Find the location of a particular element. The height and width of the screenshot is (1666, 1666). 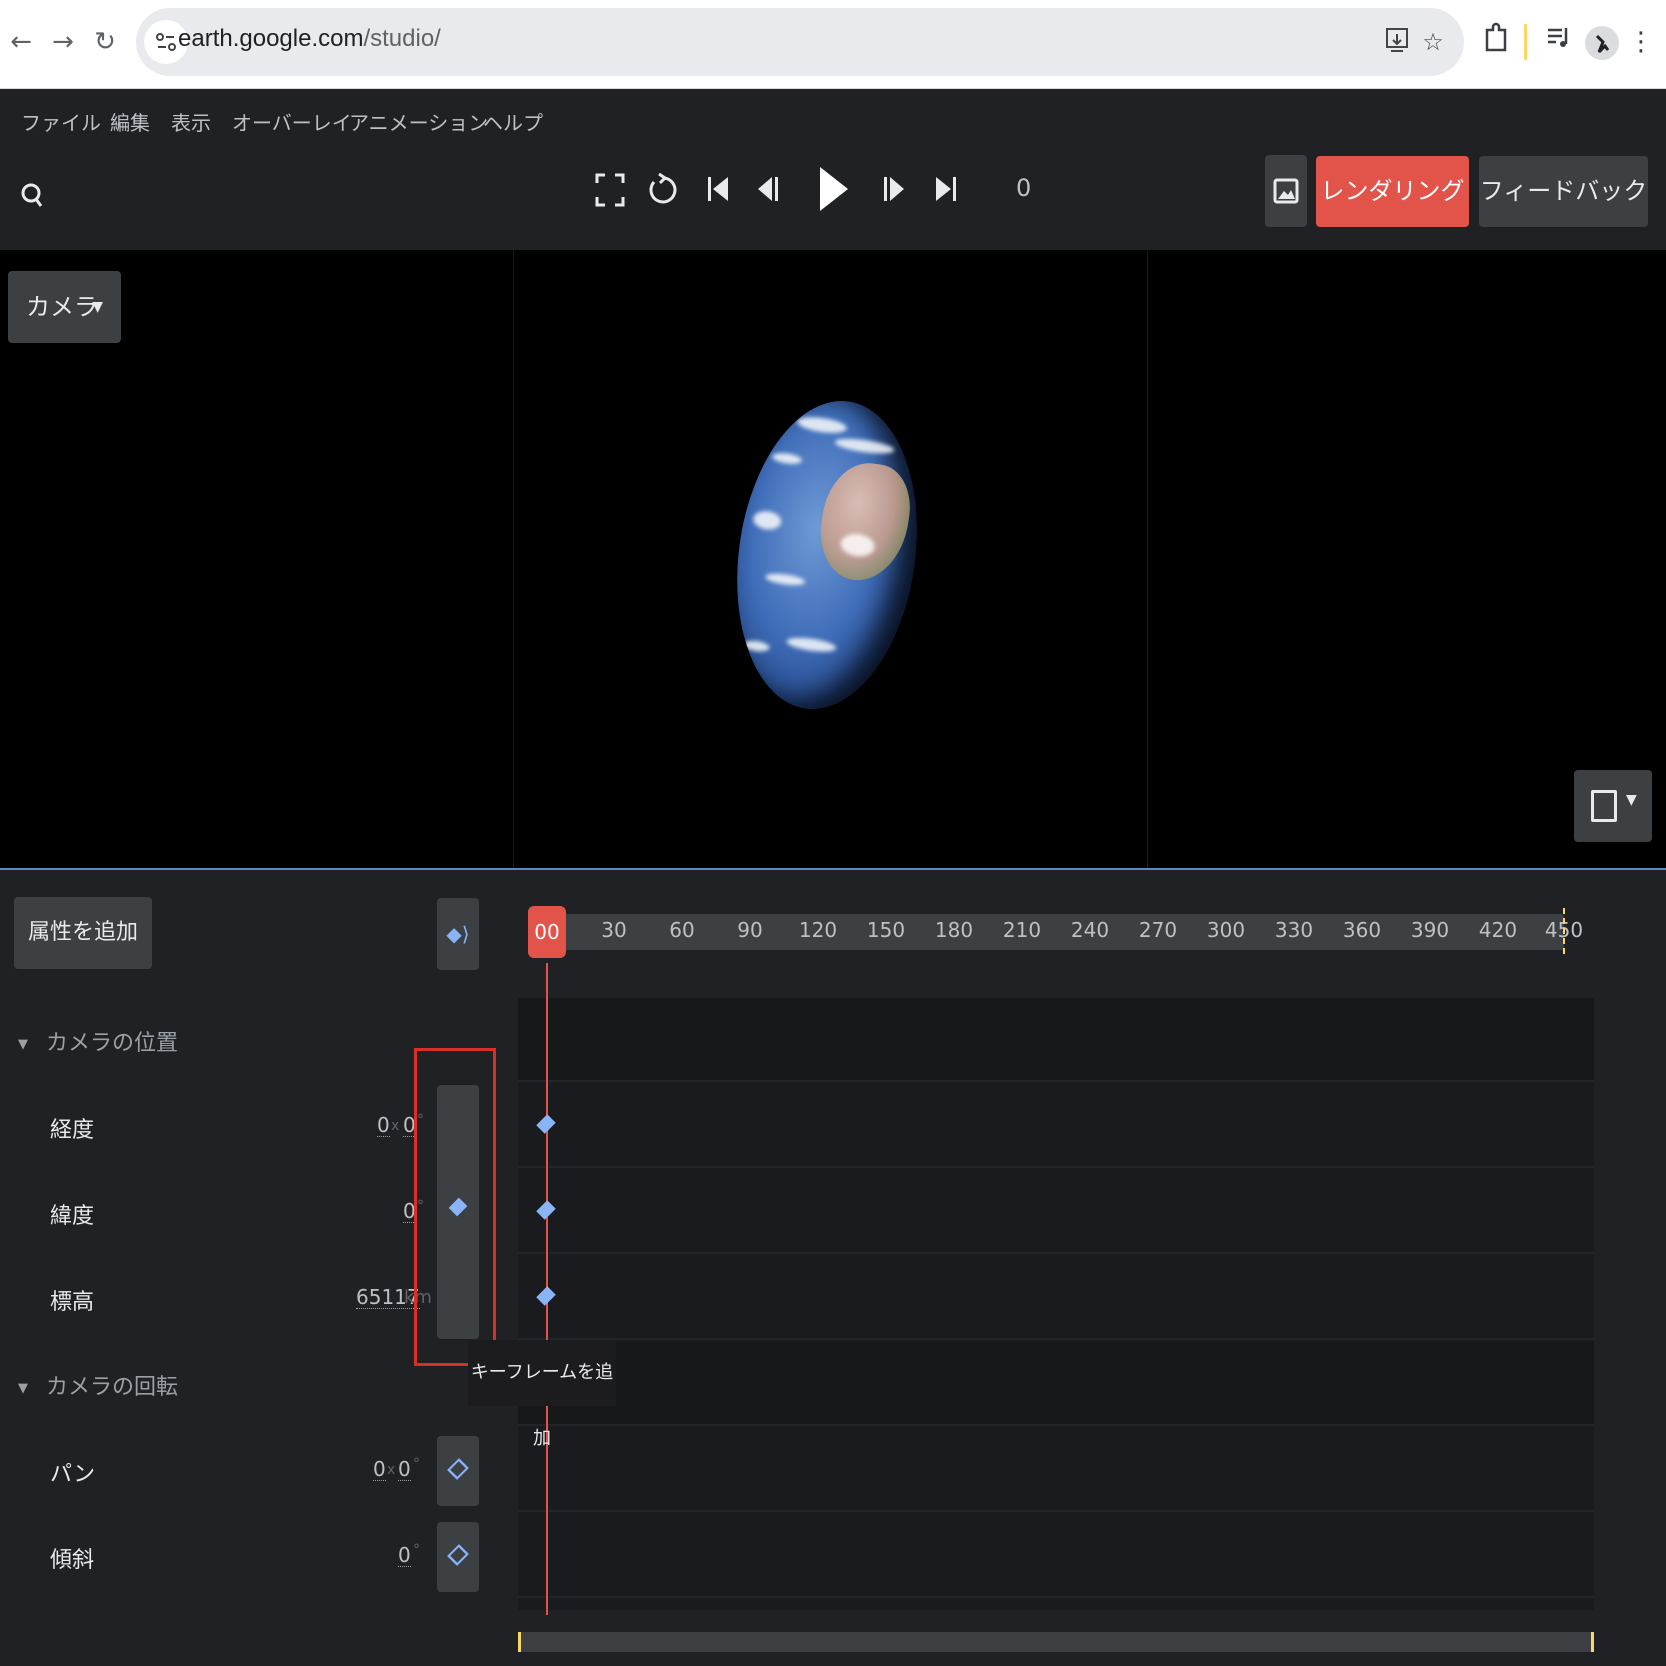

url-path: /studio/ is located at coordinates (402, 38).